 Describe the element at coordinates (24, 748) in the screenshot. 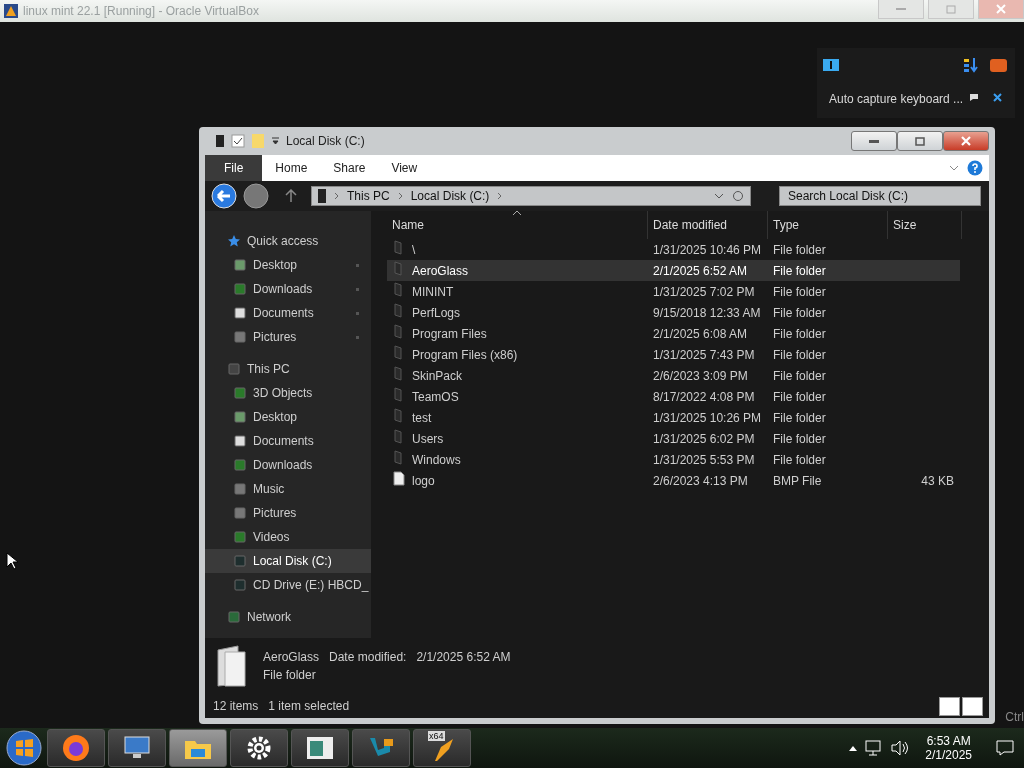

I see `start-button` at that location.